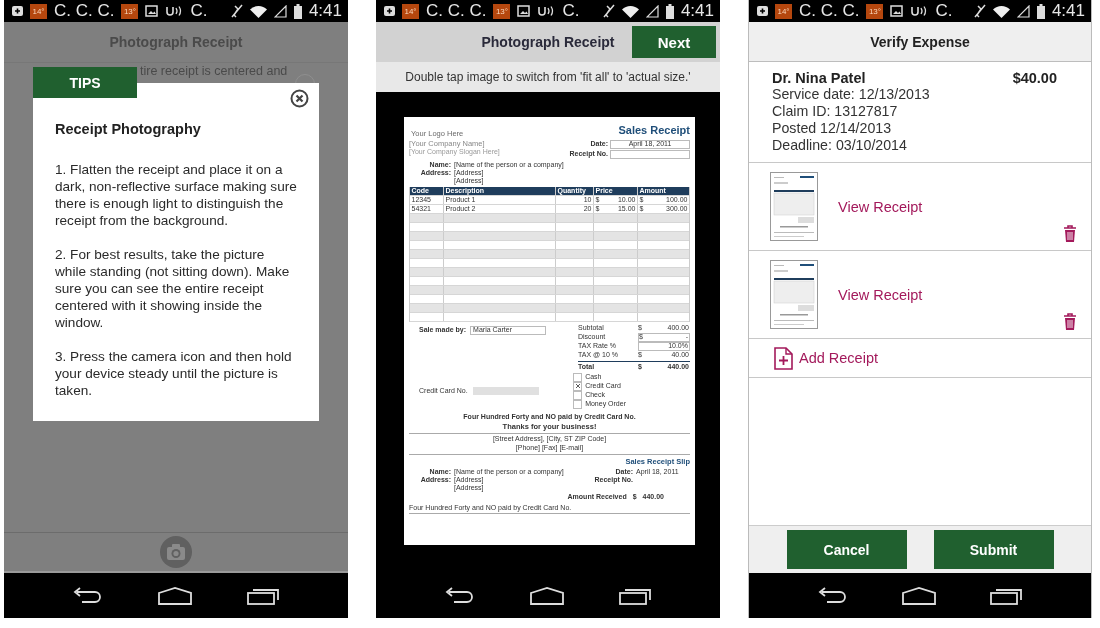 This screenshot has width=1100, height=628. What do you see at coordinates (1034, 78) in the screenshot?
I see `expense-amount: $40.00` at bounding box center [1034, 78].